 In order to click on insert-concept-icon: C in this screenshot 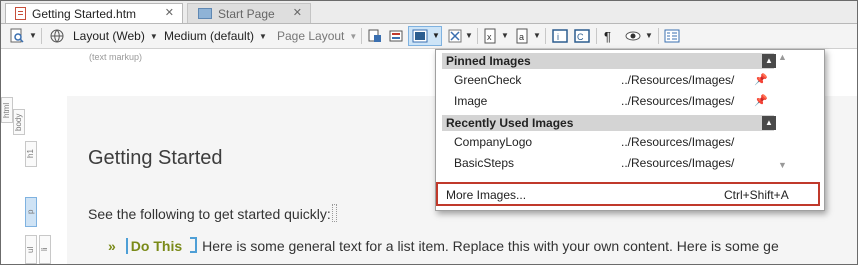, I will do `click(582, 36)`.